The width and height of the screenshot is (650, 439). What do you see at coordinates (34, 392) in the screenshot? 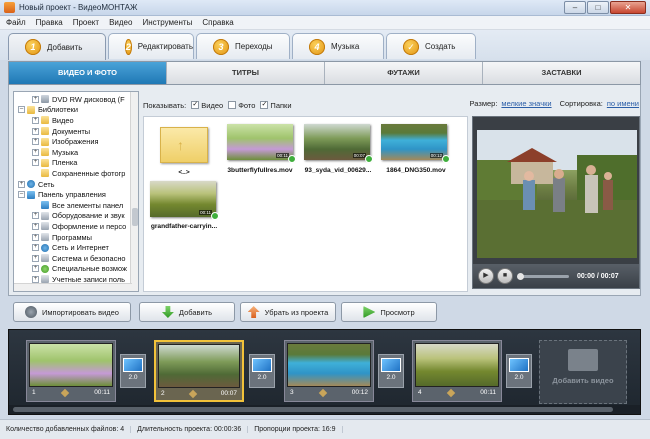
I see `clip-index: 1` at bounding box center [34, 392].